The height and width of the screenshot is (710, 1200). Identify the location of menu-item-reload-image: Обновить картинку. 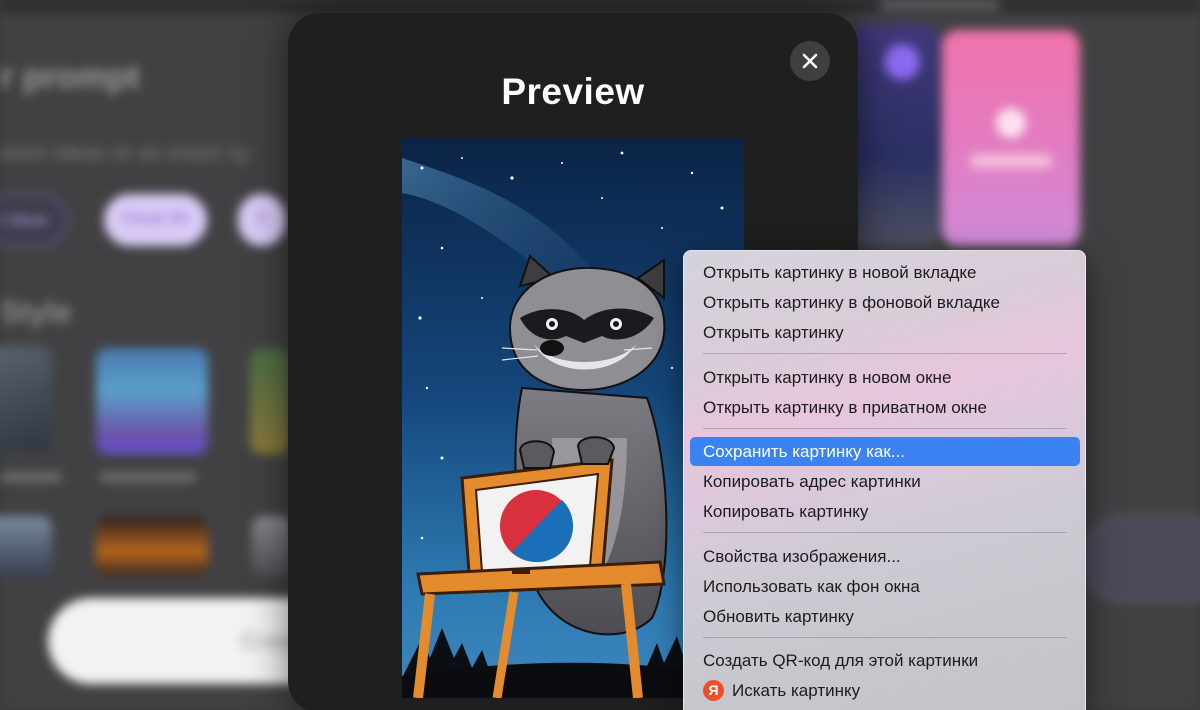
(885, 616).